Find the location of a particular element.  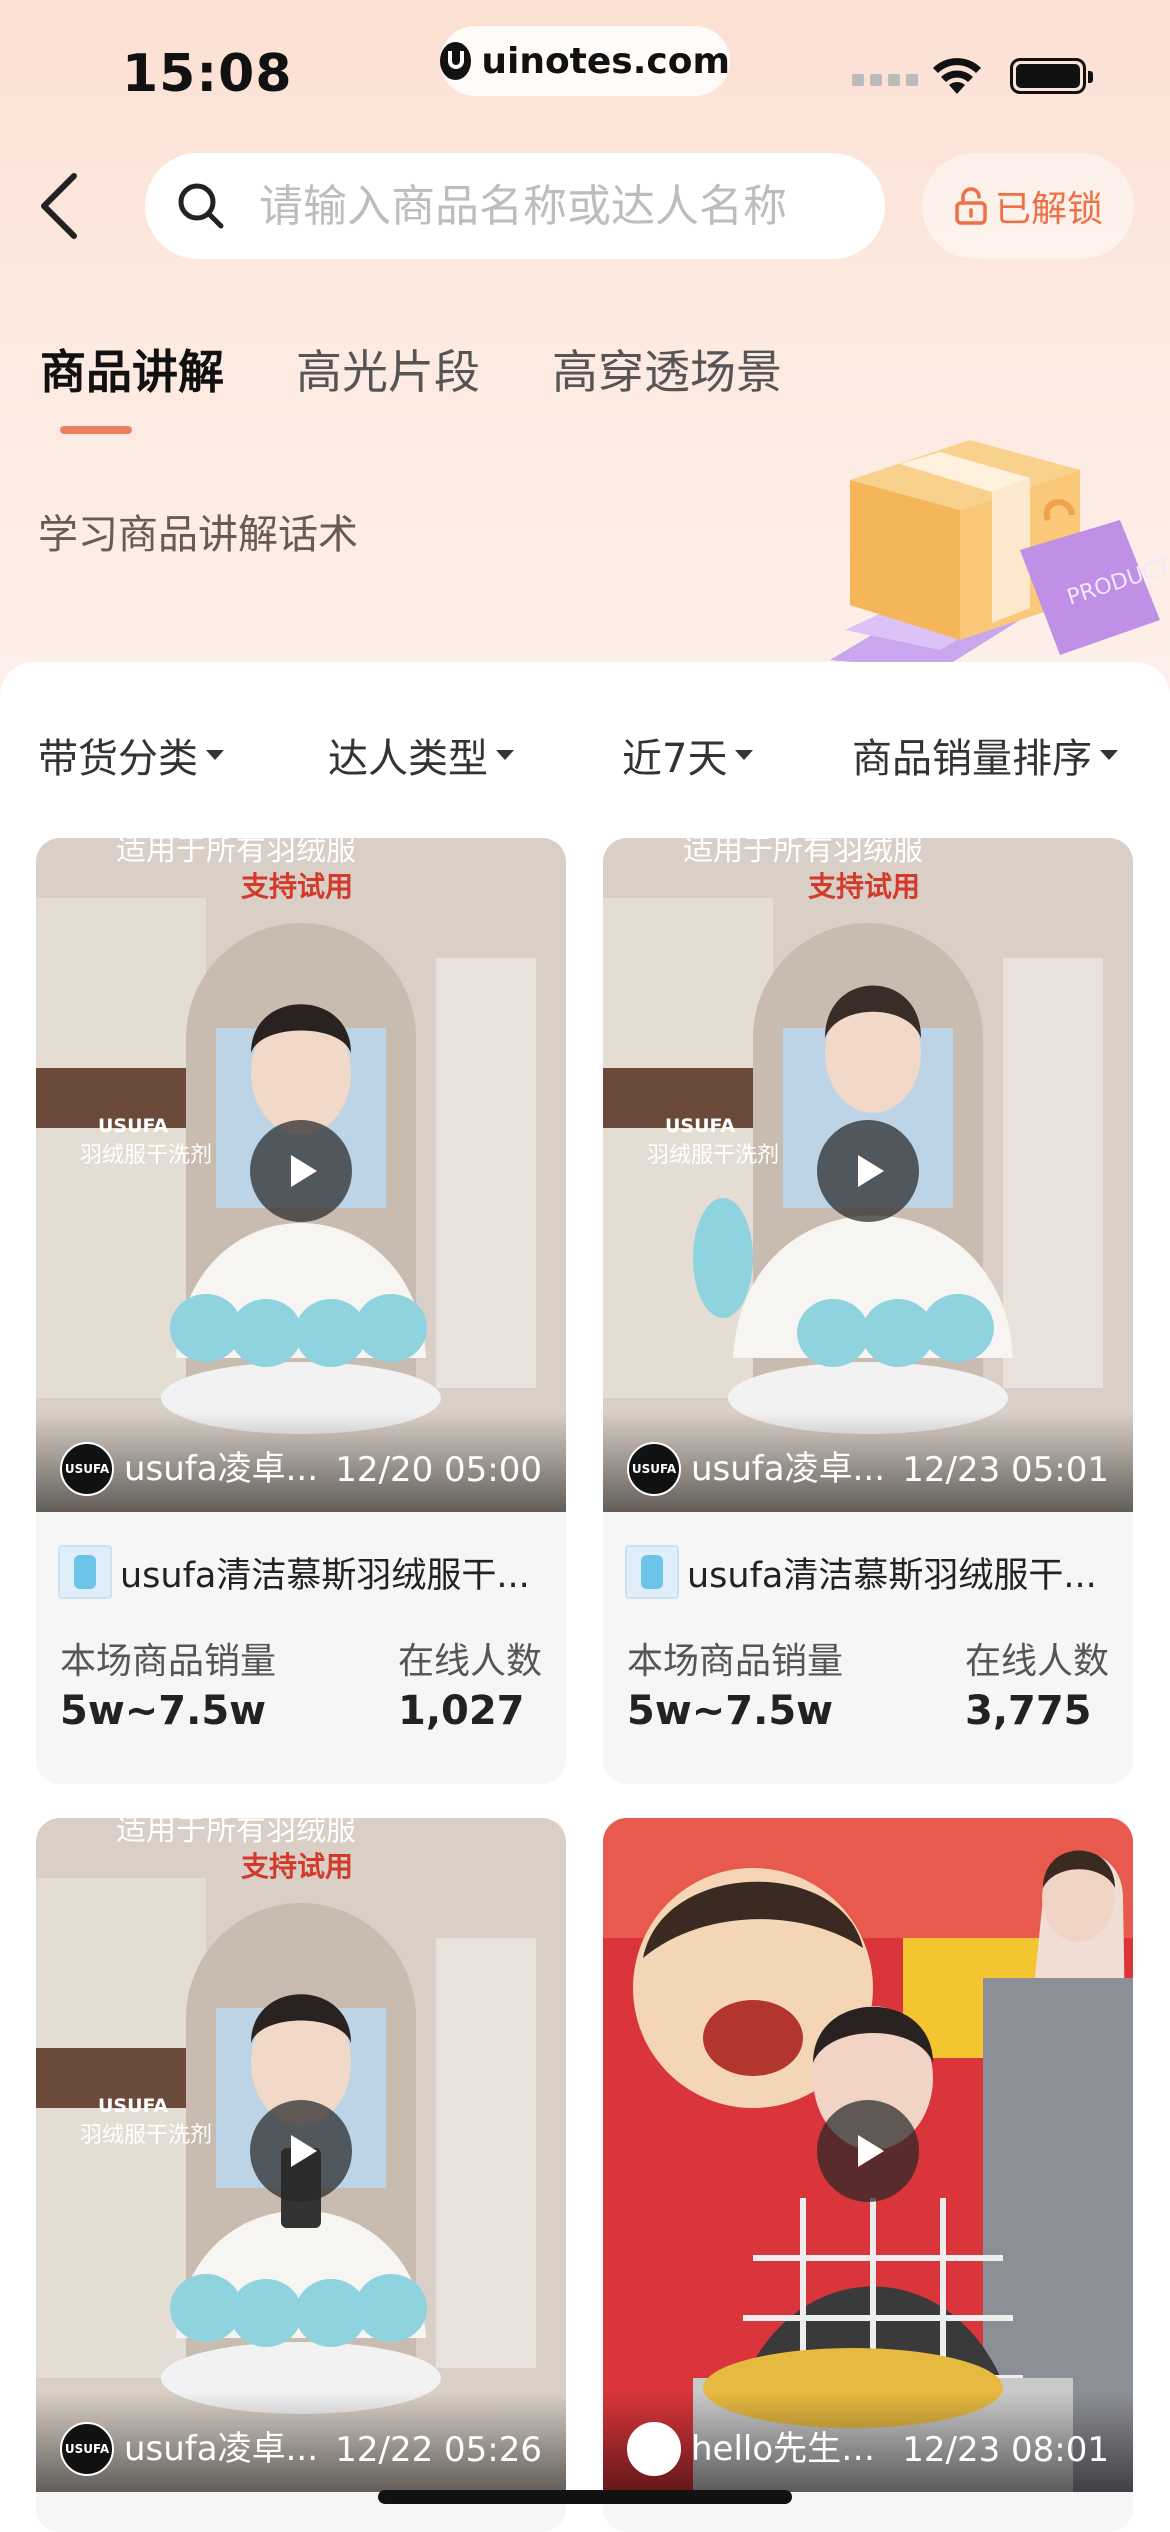

video-meta-overlay: USUFA usufa凌卓... 12/20 05:00 is located at coordinates (301, 1462).